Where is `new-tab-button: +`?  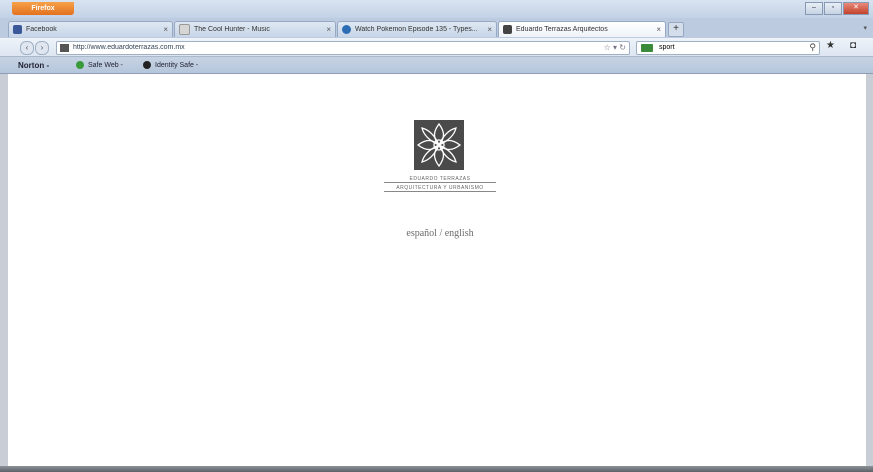
new-tab-button: + is located at coordinates (676, 29).